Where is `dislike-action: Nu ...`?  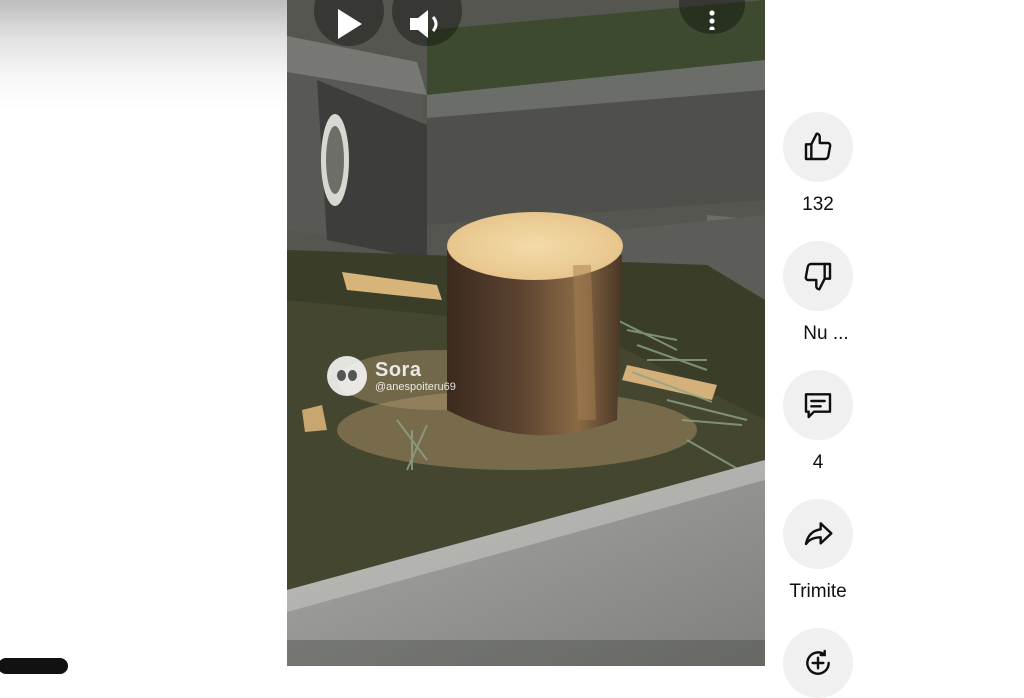 dislike-action: Nu ... is located at coordinates (818, 293).